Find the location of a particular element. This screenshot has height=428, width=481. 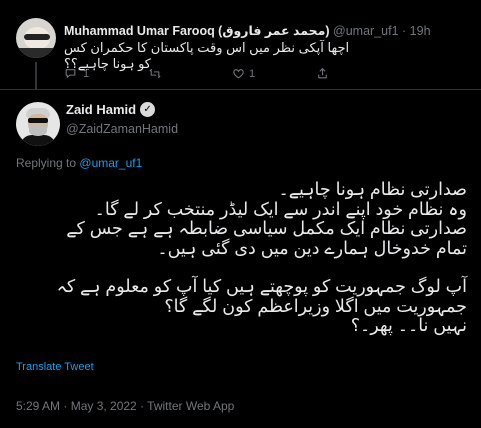

reply-action is located at coordinates (70, 74).